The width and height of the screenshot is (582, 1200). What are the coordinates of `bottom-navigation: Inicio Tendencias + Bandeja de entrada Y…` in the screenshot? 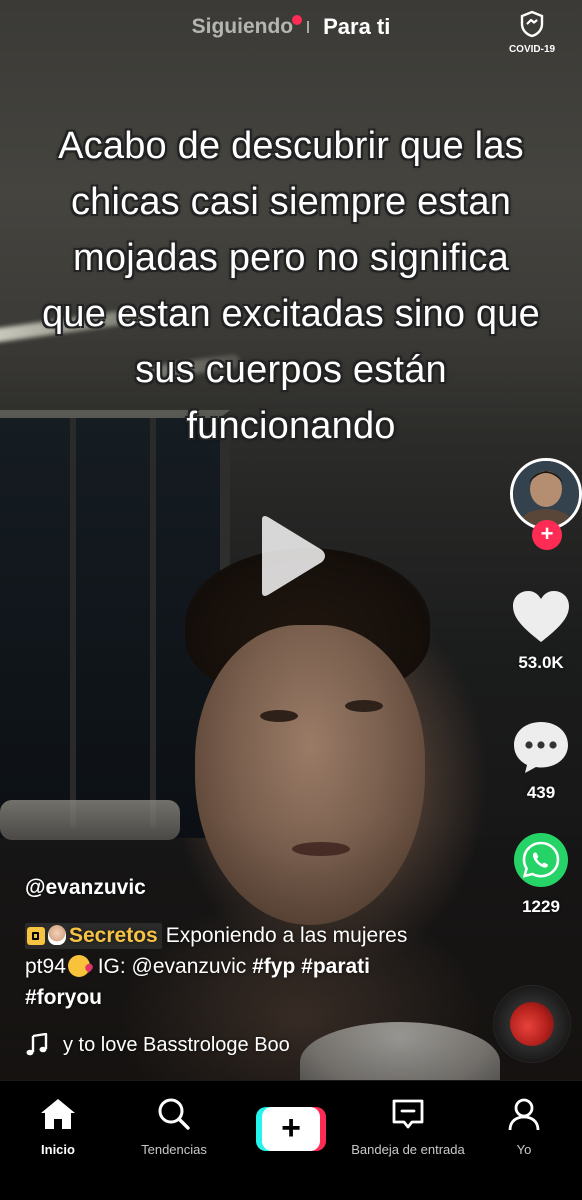 It's located at (291, 1140).